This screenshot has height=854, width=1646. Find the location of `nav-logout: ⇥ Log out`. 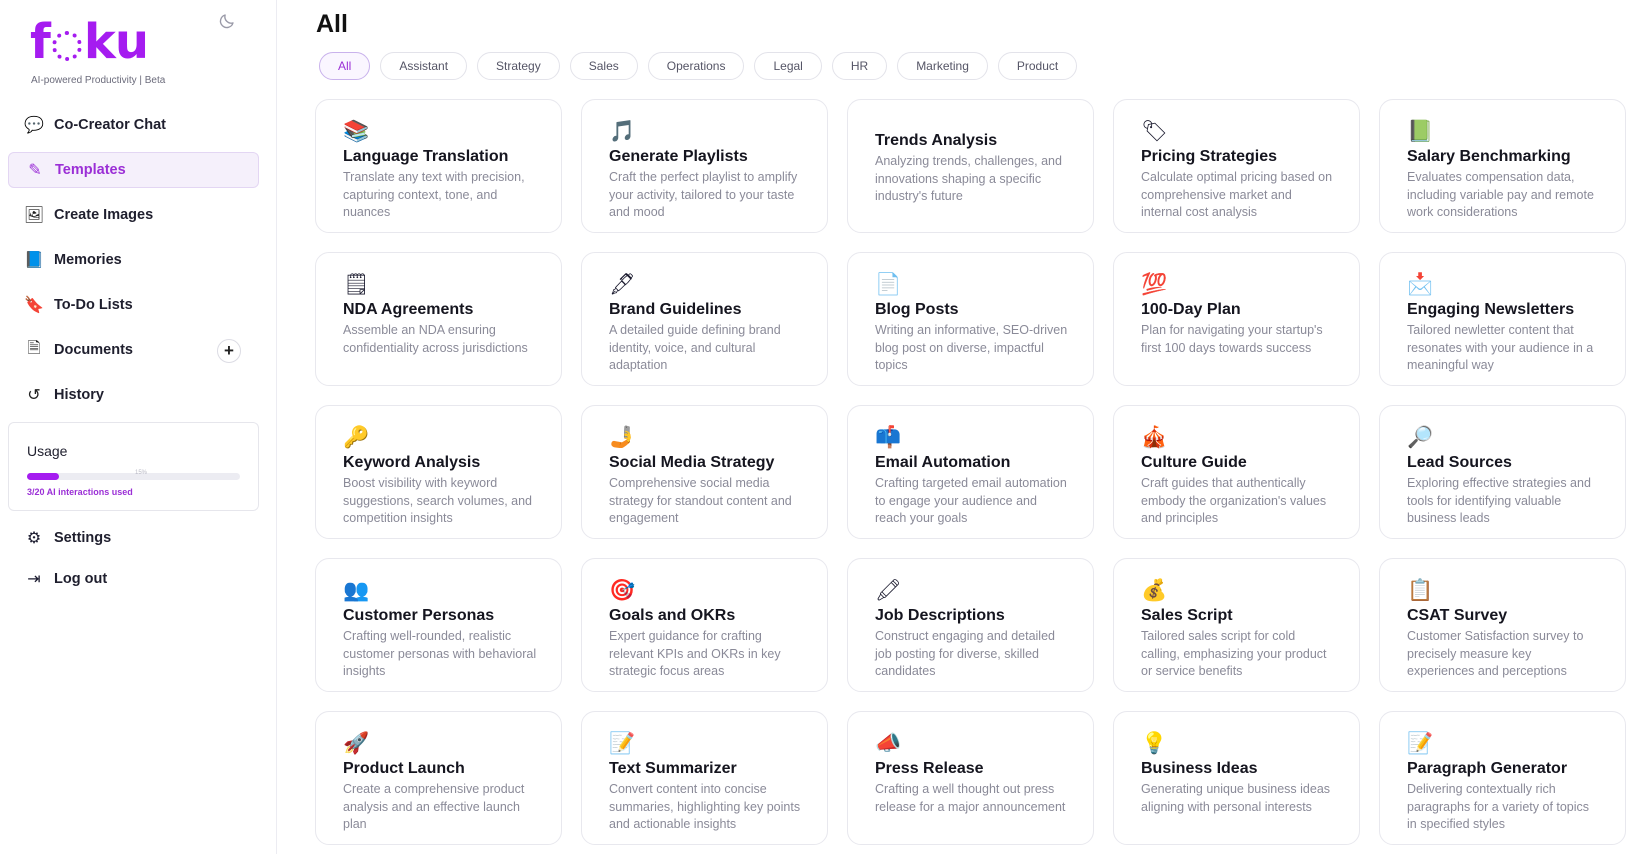

nav-logout: ⇥ Log out is located at coordinates (133, 579).